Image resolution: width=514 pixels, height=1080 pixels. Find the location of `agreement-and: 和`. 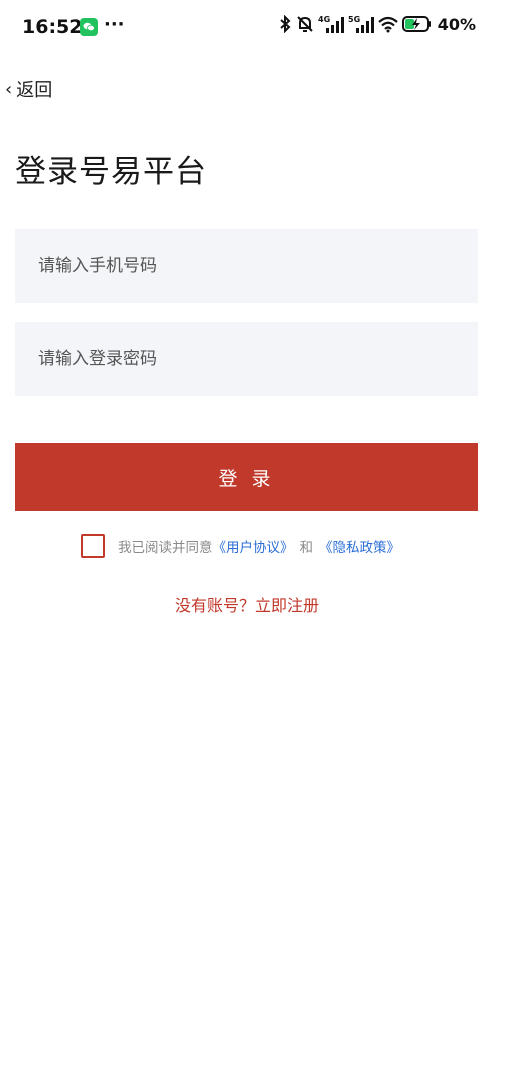

agreement-and: 和 is located at coordinates (306, 548).